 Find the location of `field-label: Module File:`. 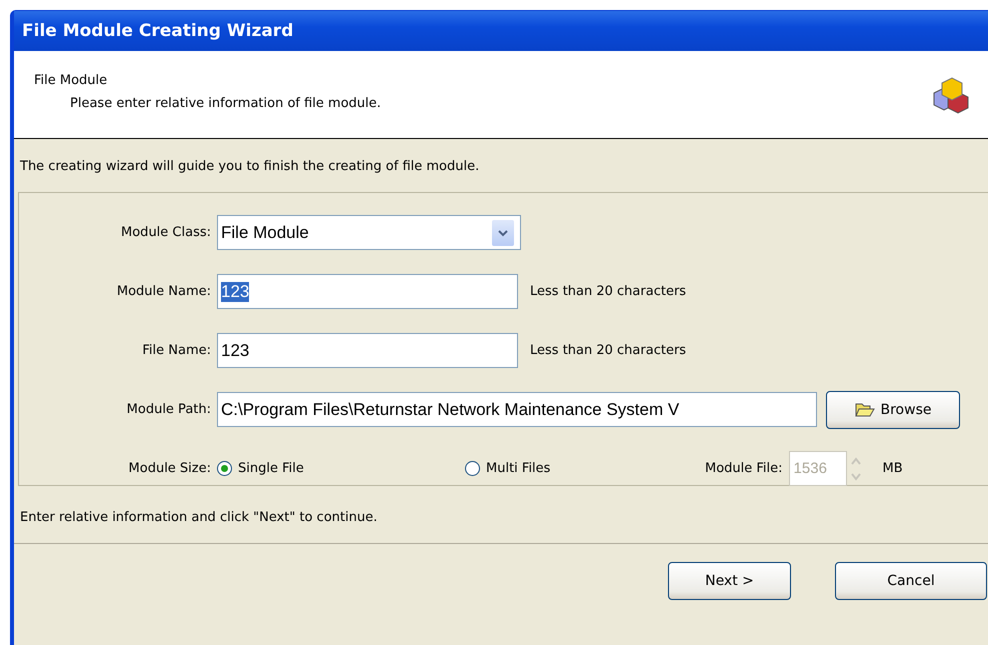

field-label: Module File: is located at coordinates (744, 468).